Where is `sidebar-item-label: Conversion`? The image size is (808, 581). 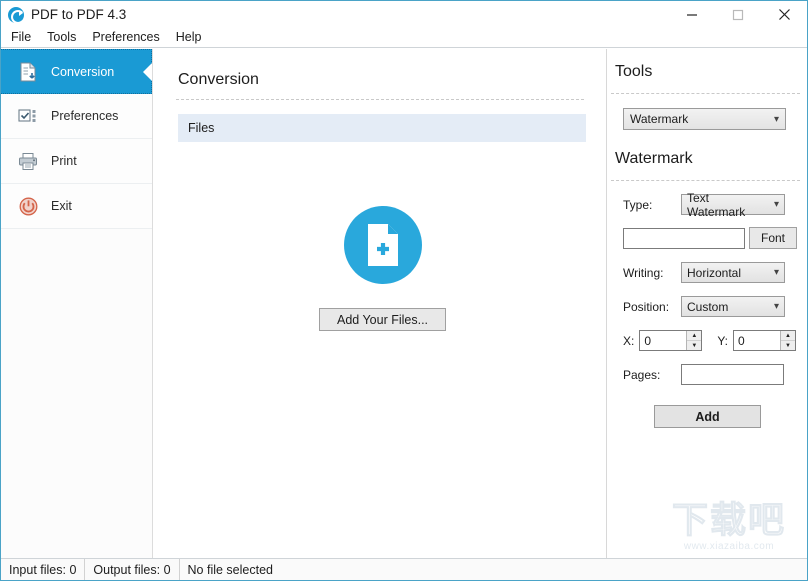
sidebar-item-label: Conversion is located at coordinates (83, 71).